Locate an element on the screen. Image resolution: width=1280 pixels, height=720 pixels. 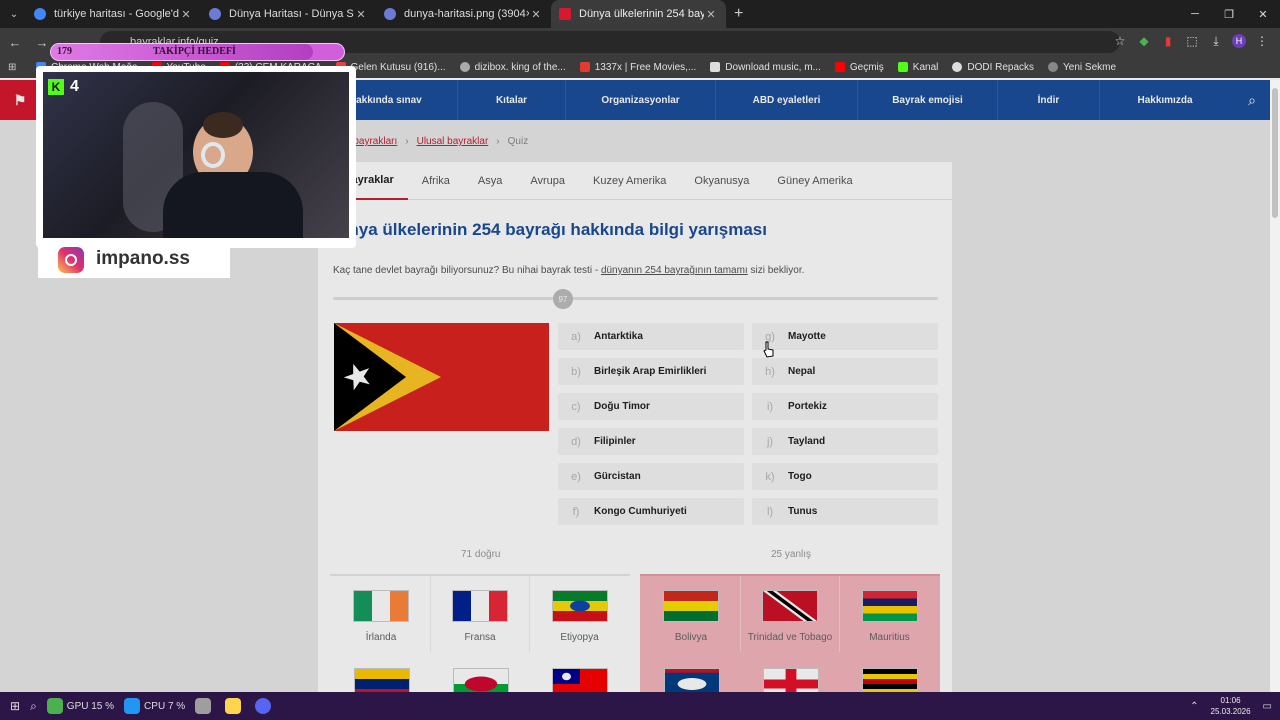
correct-flag-cell: Fransa is located at coordinates (480, 614).